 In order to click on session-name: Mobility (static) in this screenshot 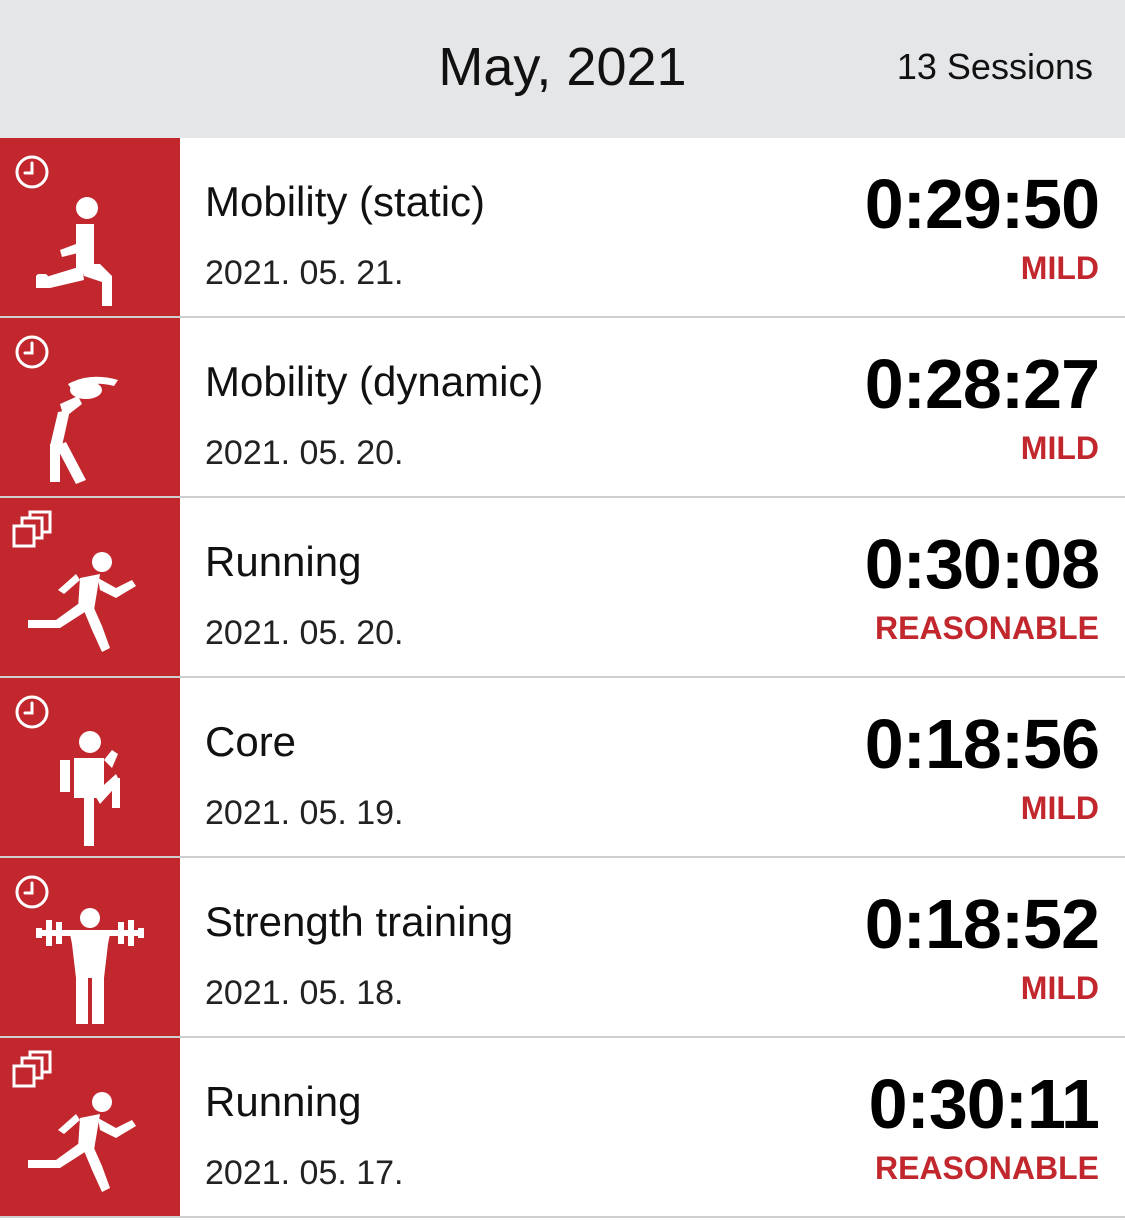, I will do `click(345, 201)`.